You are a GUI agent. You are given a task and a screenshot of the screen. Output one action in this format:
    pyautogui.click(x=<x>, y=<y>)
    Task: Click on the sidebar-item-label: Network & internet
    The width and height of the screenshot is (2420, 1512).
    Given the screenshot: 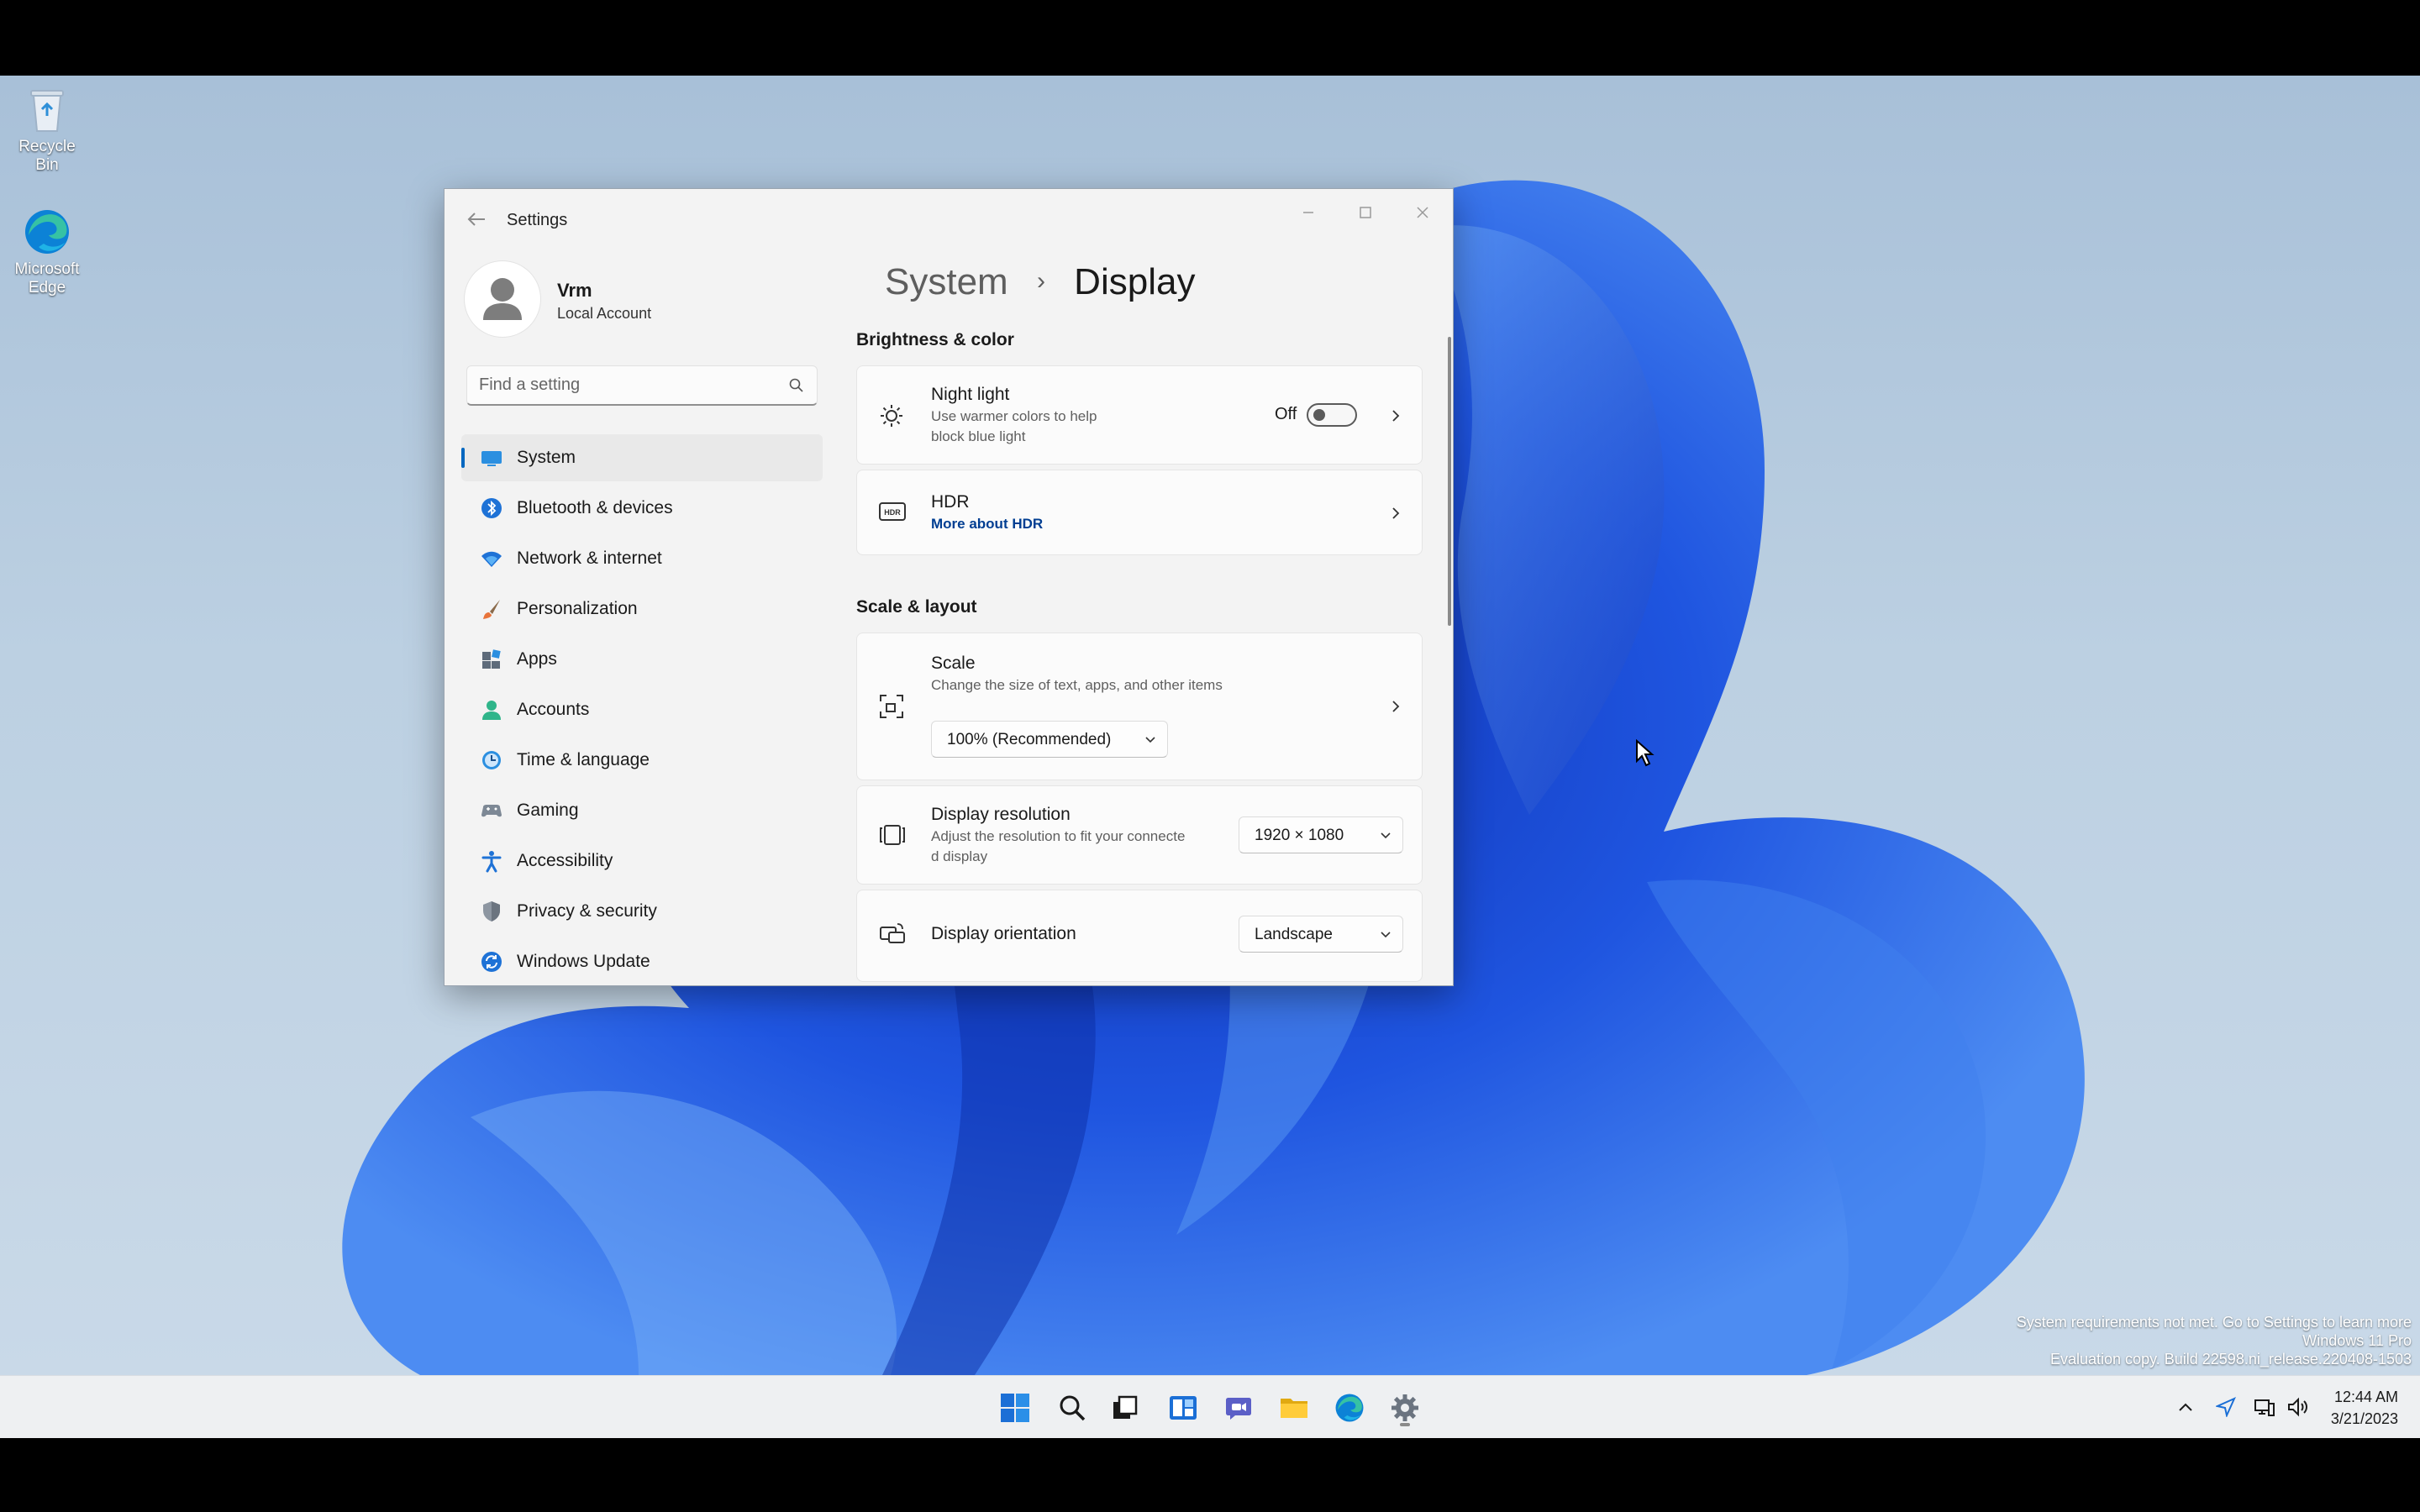 What is the action you would take?
    pyautogui.click(x=589, y=558)
    